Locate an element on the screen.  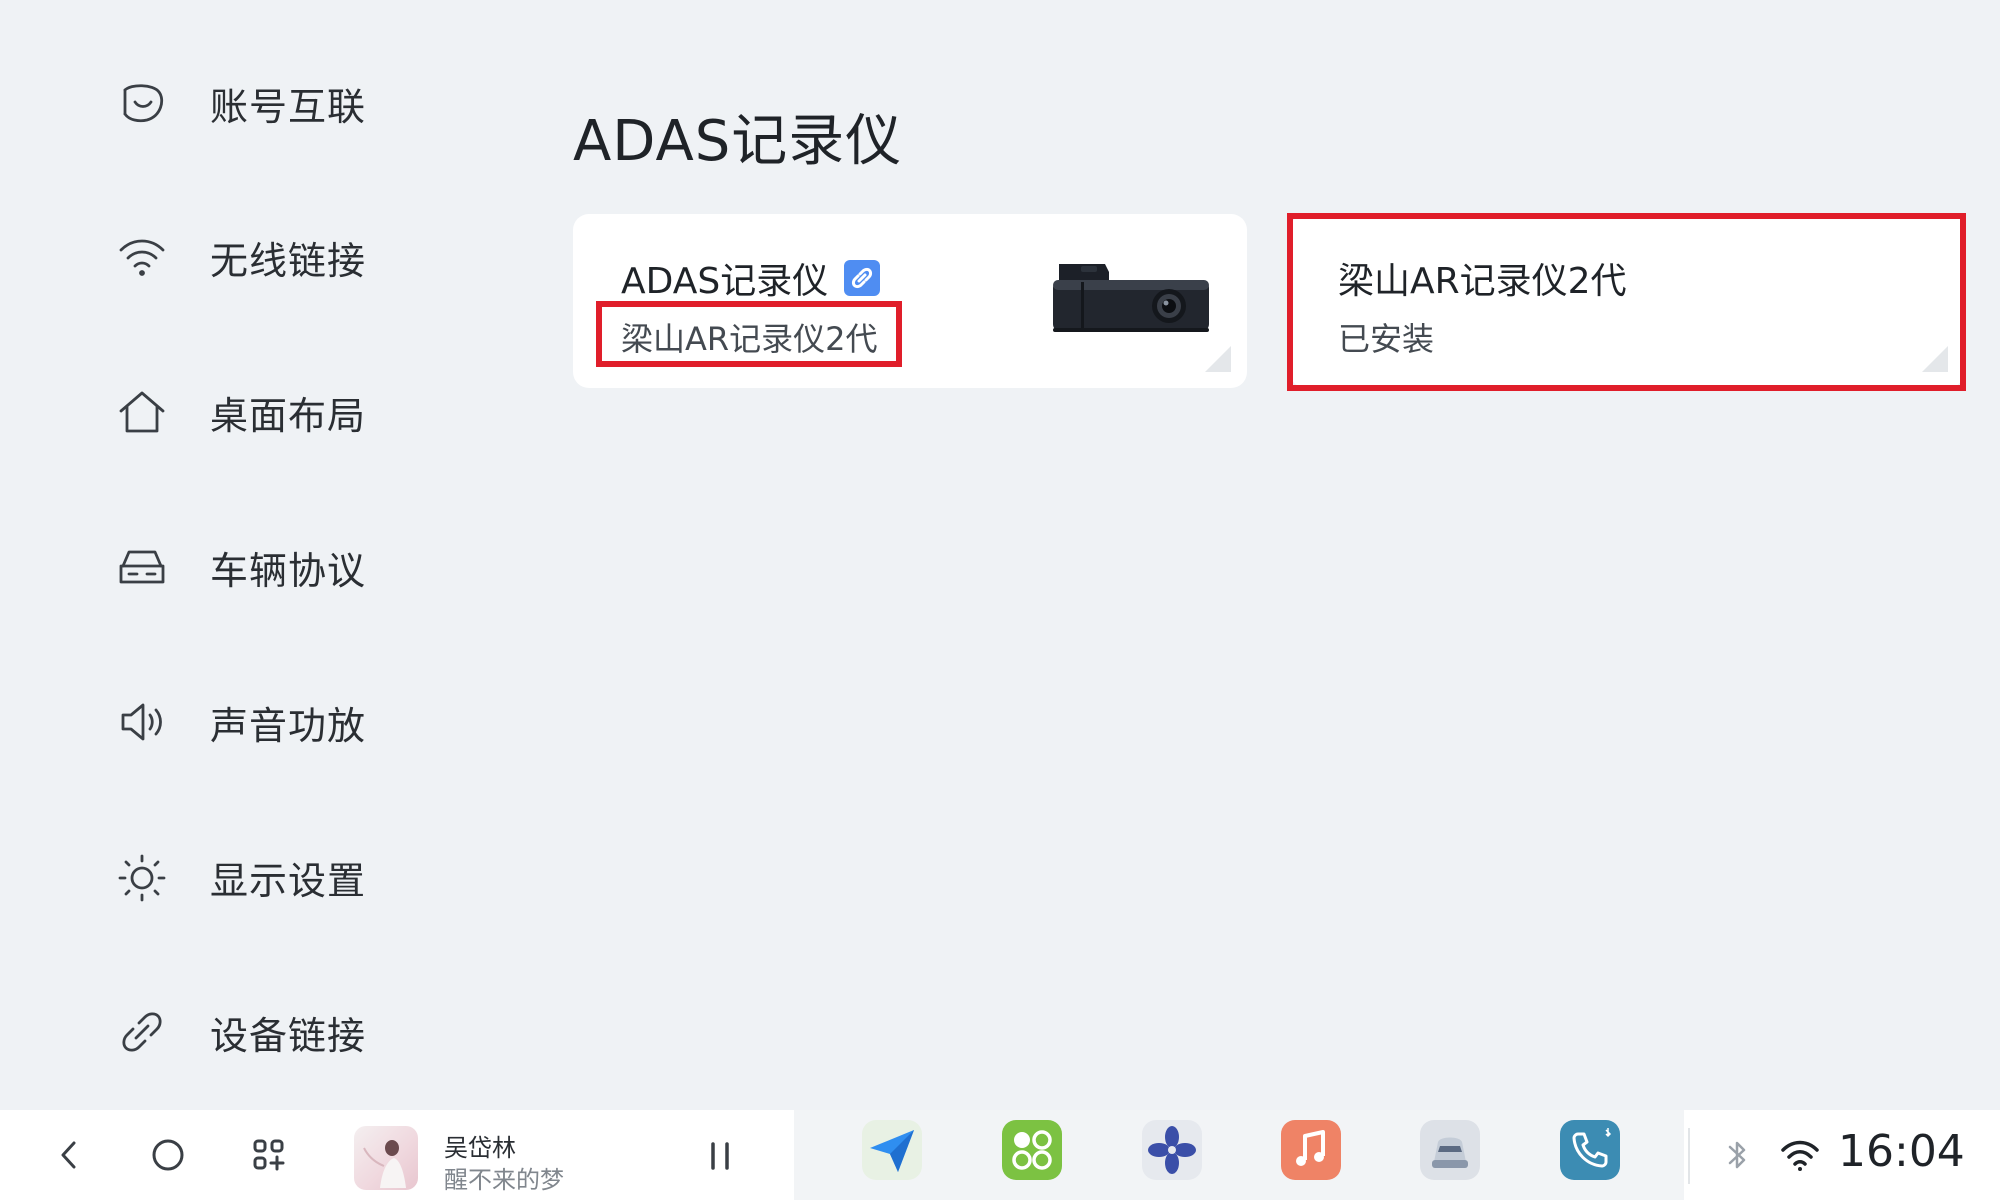
apps-grid-app-icon is located at coordinates (1032, 1150).